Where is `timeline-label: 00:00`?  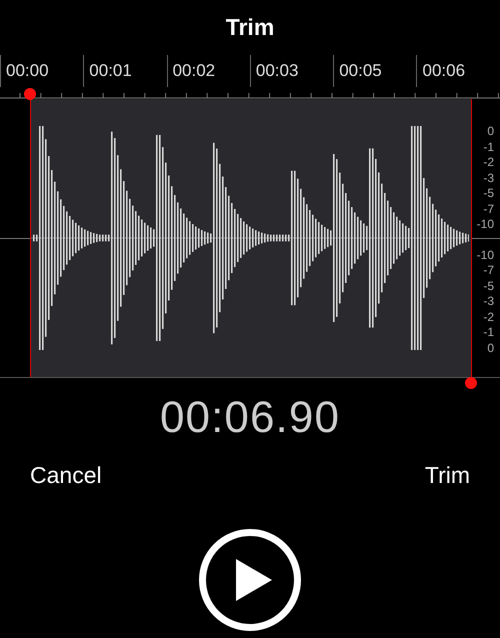 timeline-label: 00:00 is located at coordinates (27, 71).